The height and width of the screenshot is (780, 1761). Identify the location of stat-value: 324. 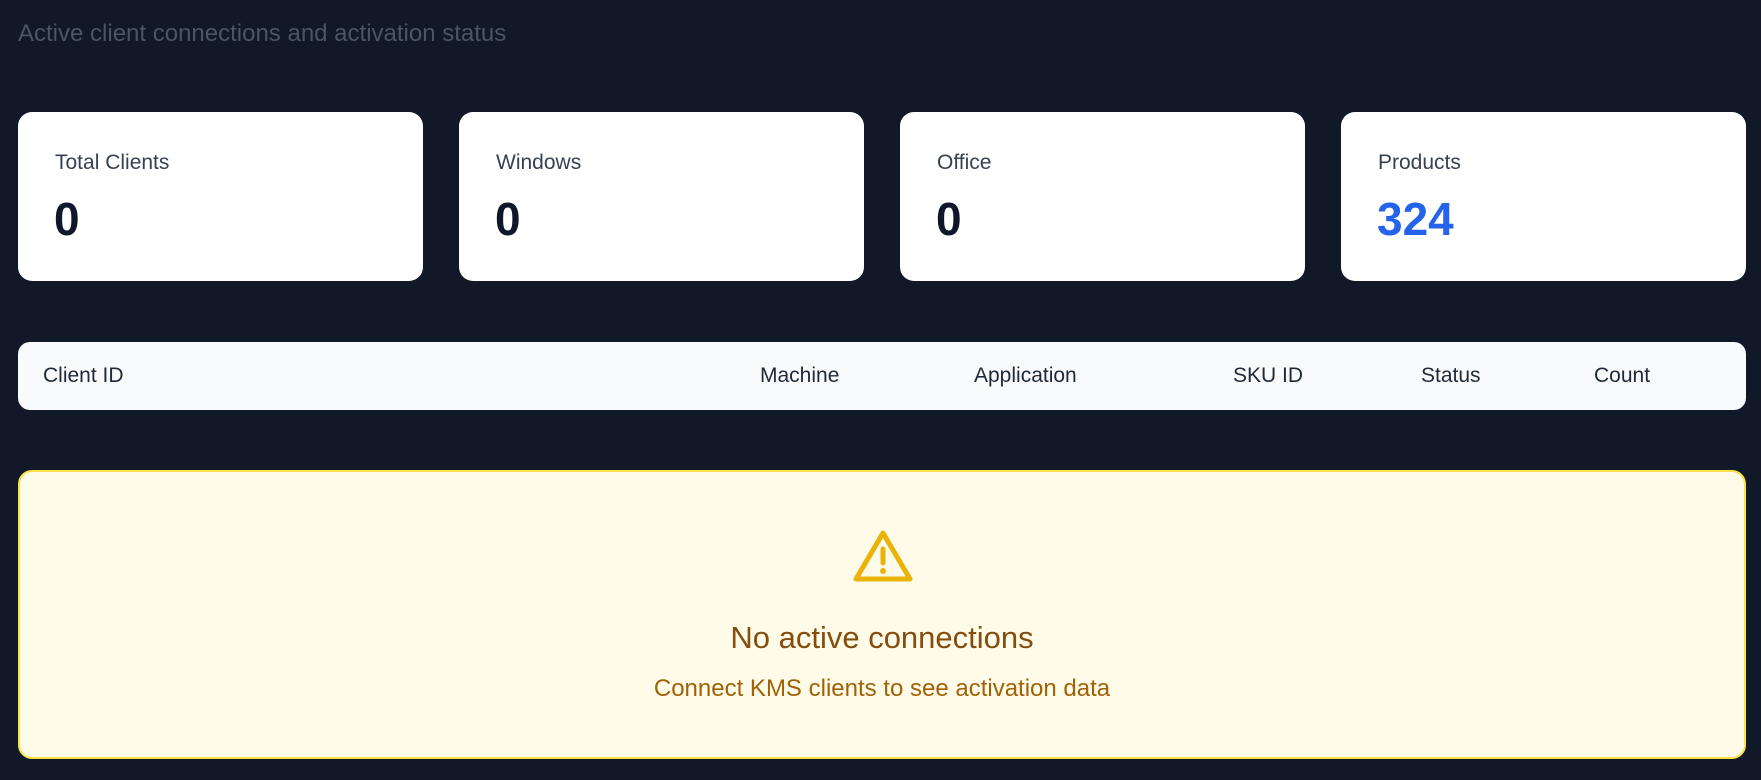
(1415, 219).